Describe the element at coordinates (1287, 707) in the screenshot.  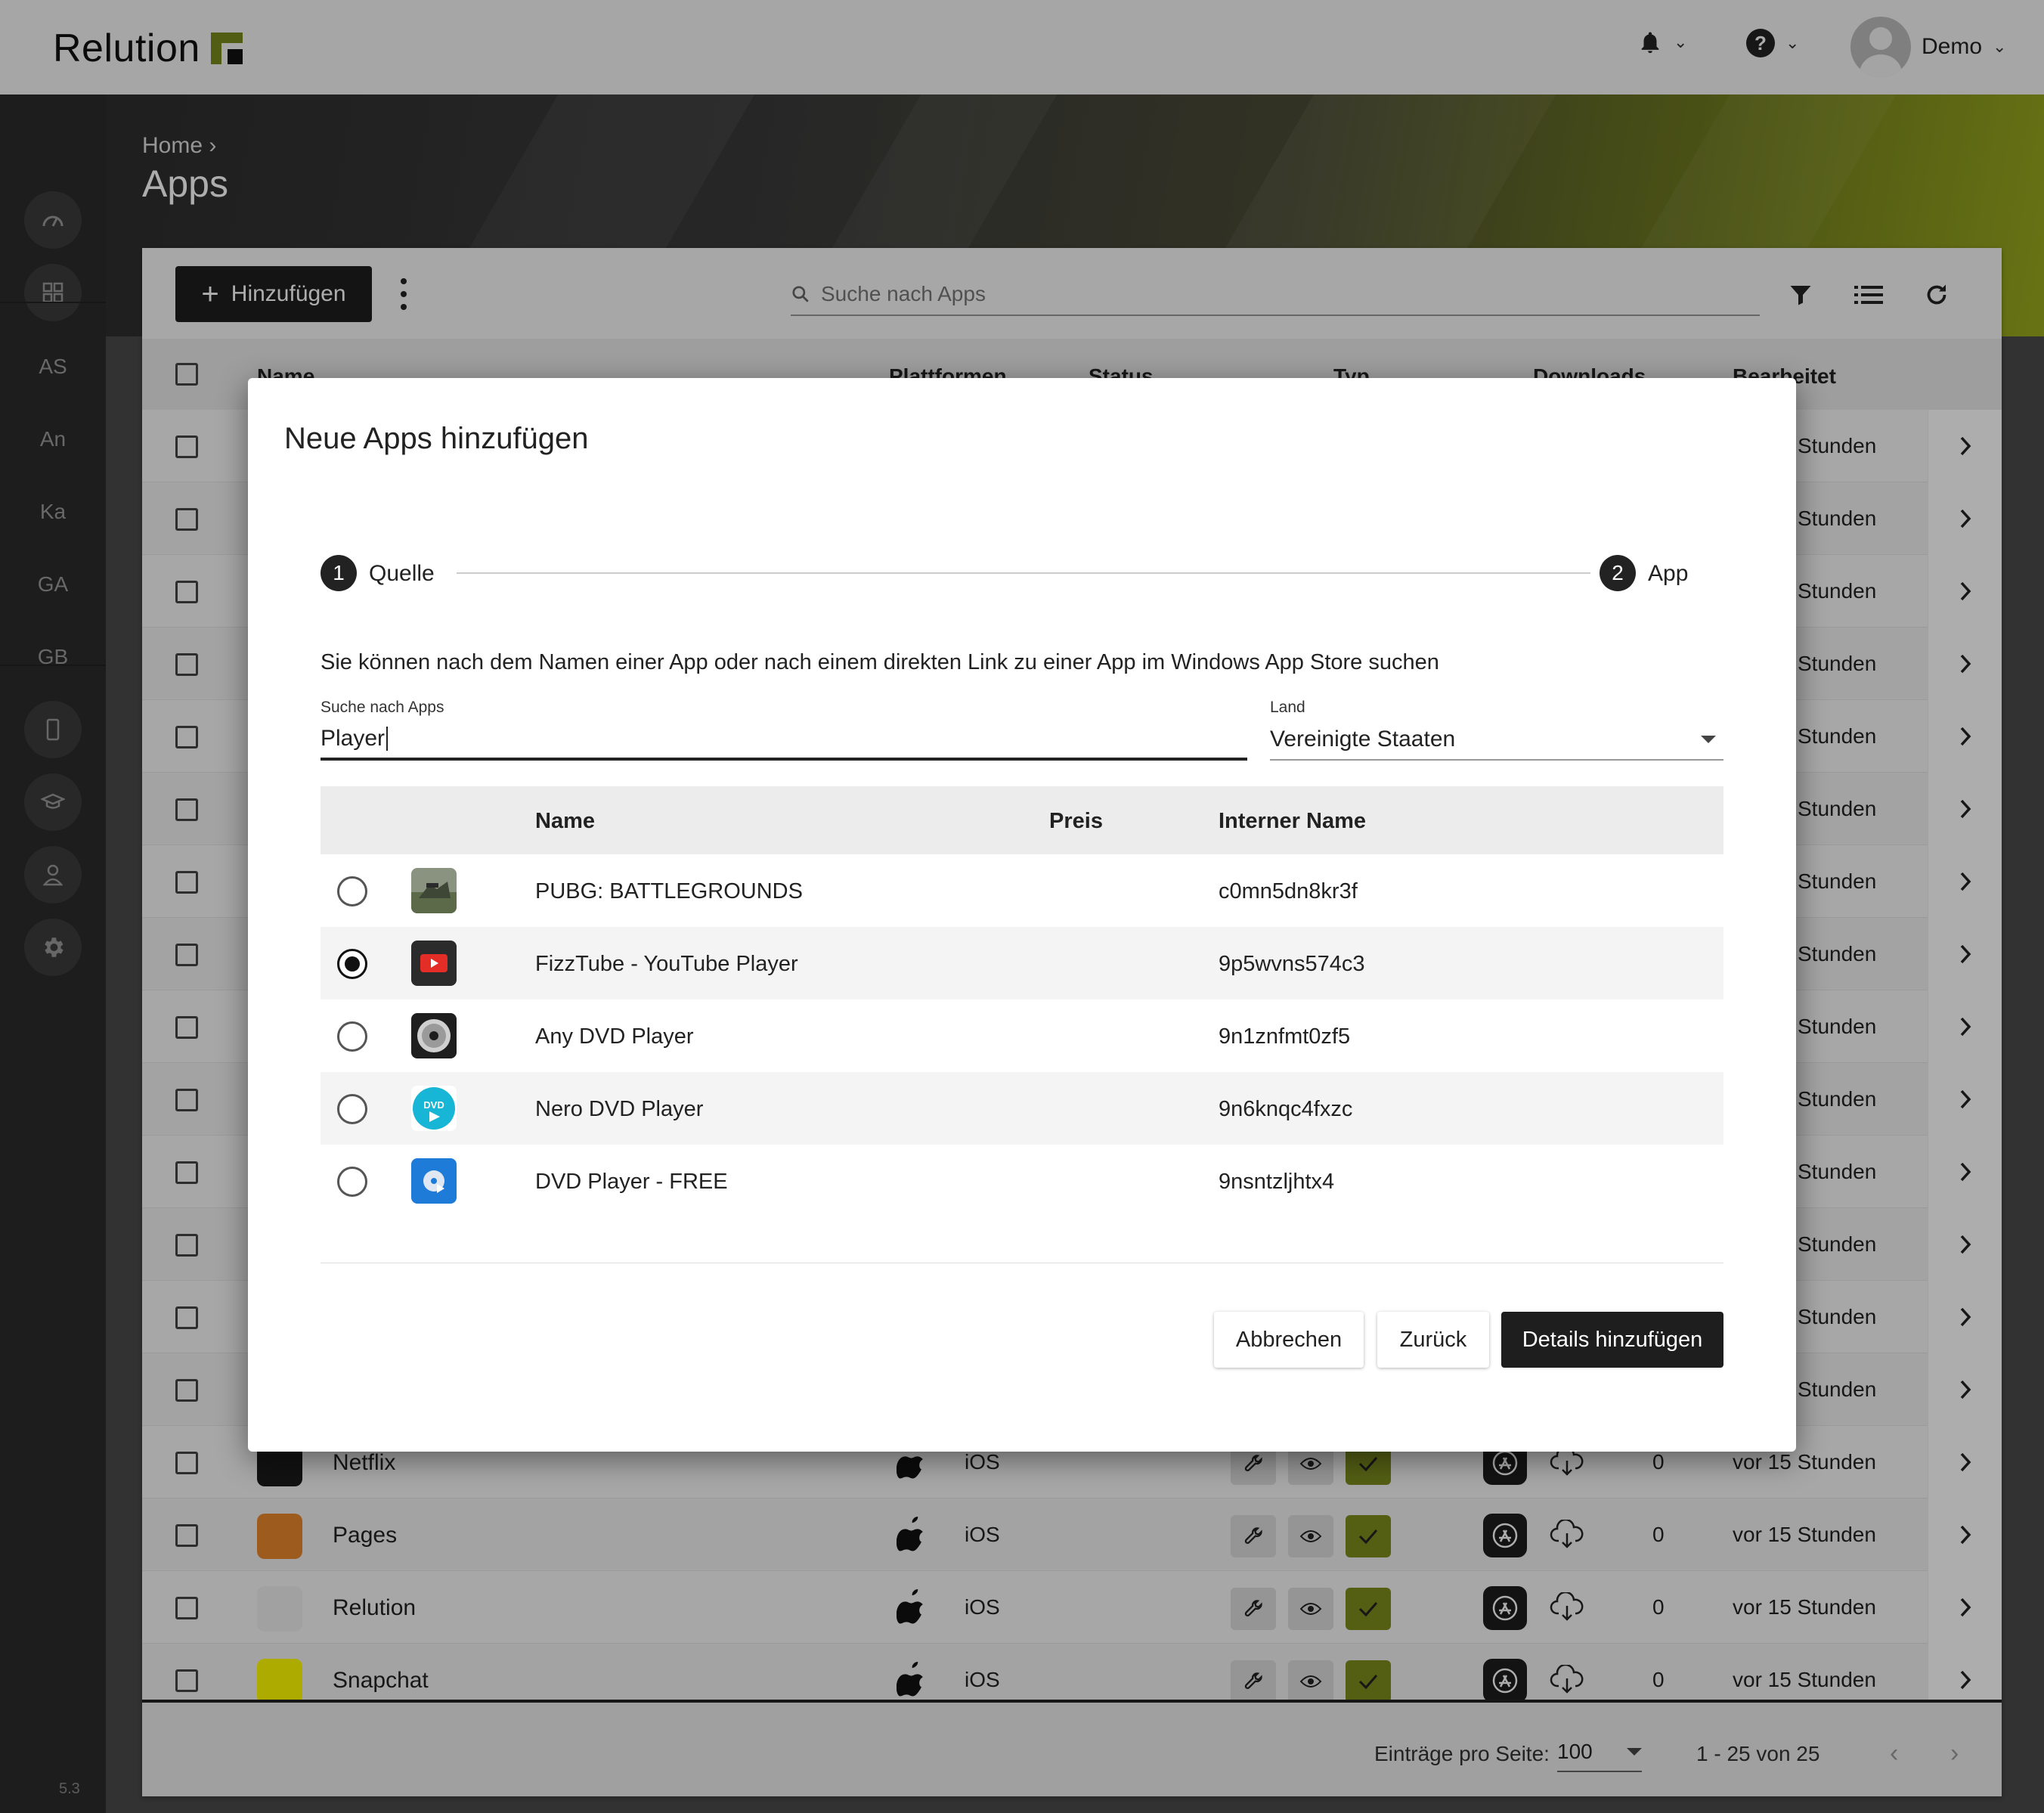
I see `country-field-label: Land` at that location.